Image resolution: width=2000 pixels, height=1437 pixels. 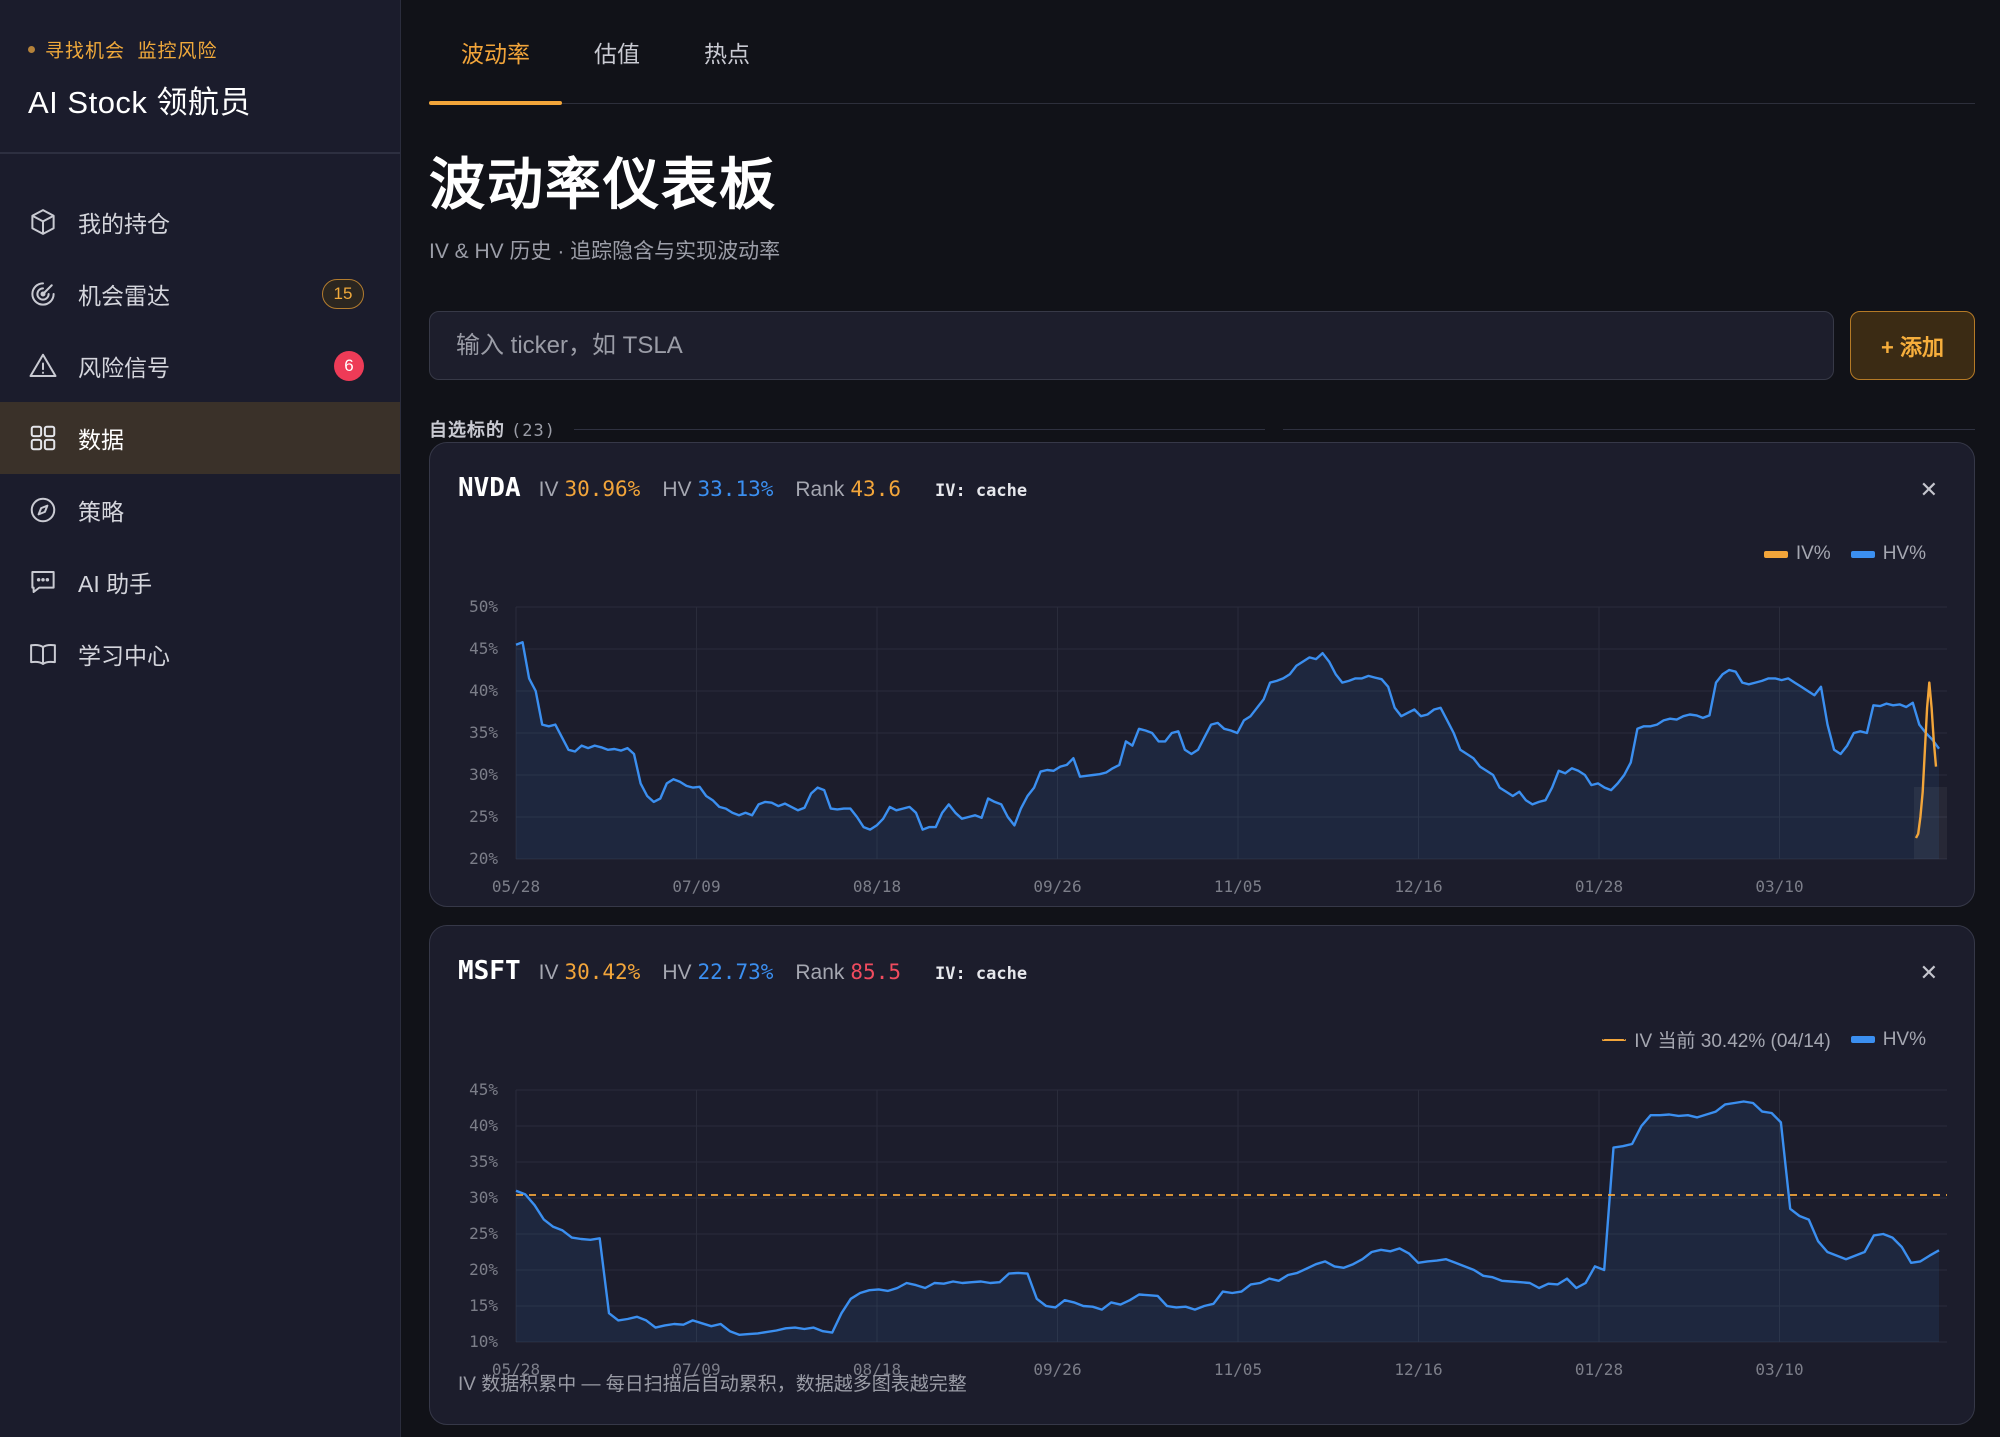 What do you see at coordinates (1599, 886) in the screenshot?
I see `x-tick-label: 01/28` at bounding box center [1599, 886].